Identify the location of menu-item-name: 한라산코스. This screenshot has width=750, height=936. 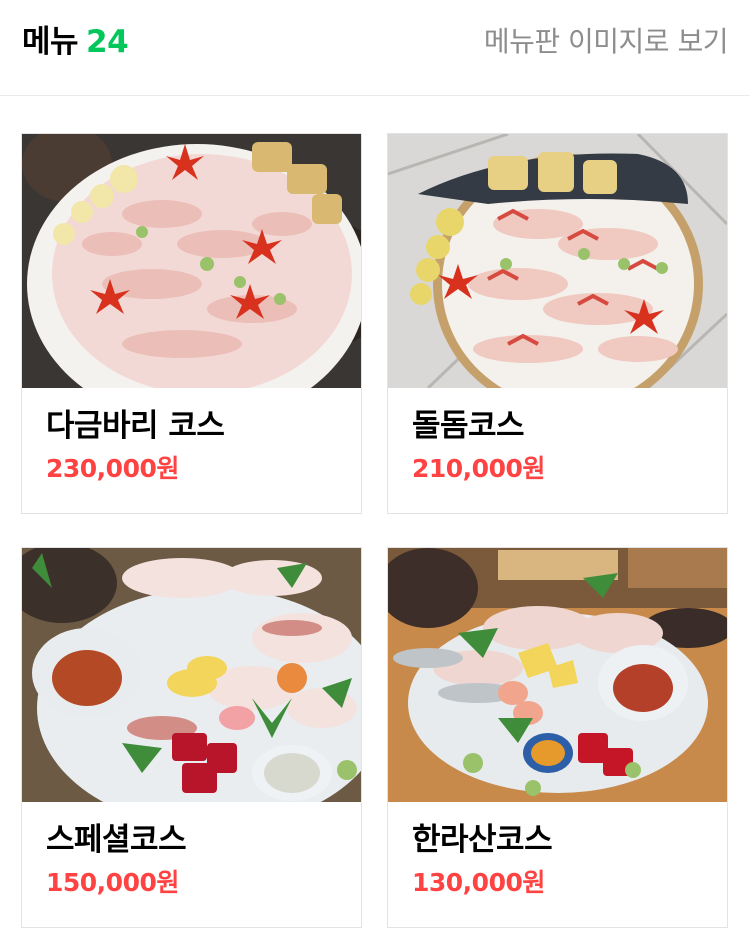
(482, 840).